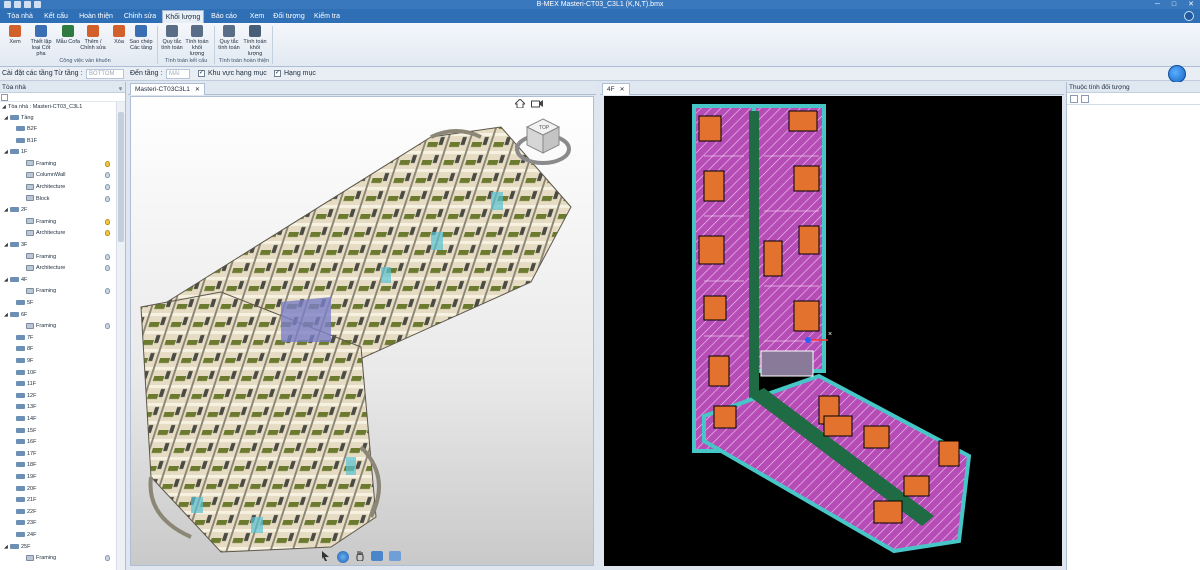  I want to click on tab-finishing: Hoàn thiện, so click(96, 16).